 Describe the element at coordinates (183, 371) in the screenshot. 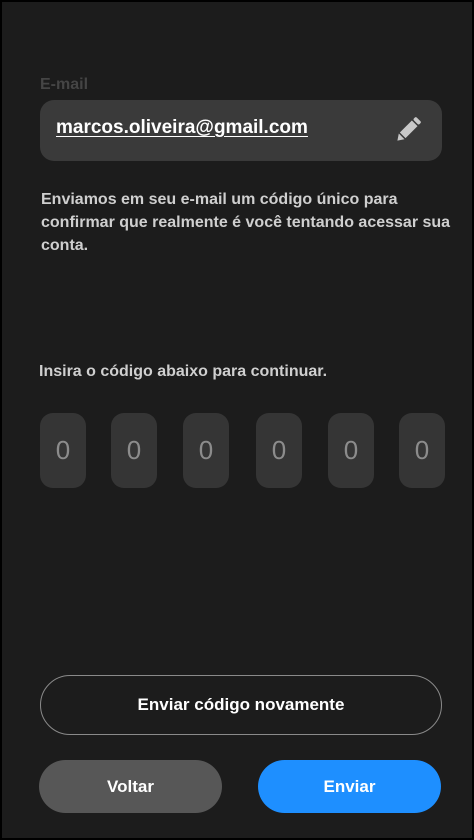

I see `code-prompt: Insira o código abaixo para continuar.` at that location.